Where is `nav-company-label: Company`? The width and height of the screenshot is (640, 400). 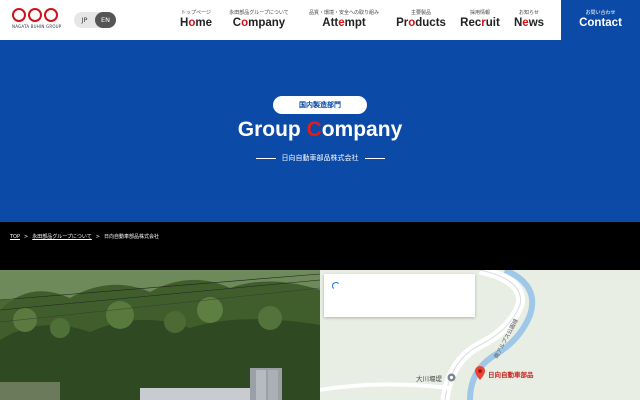 nav-company-label: Company is located at coordinates (259, 23).